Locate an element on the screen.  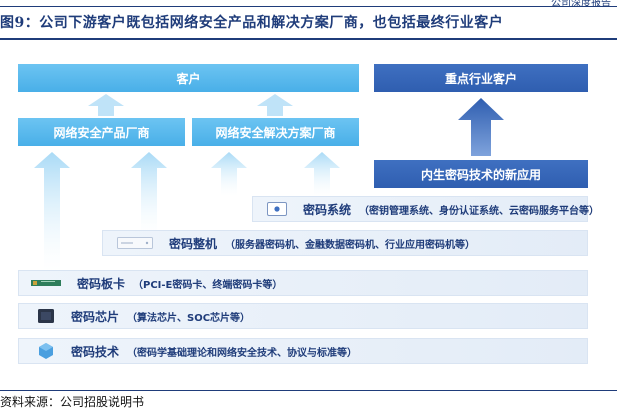
header-rule is located at coordinates (308, 6).